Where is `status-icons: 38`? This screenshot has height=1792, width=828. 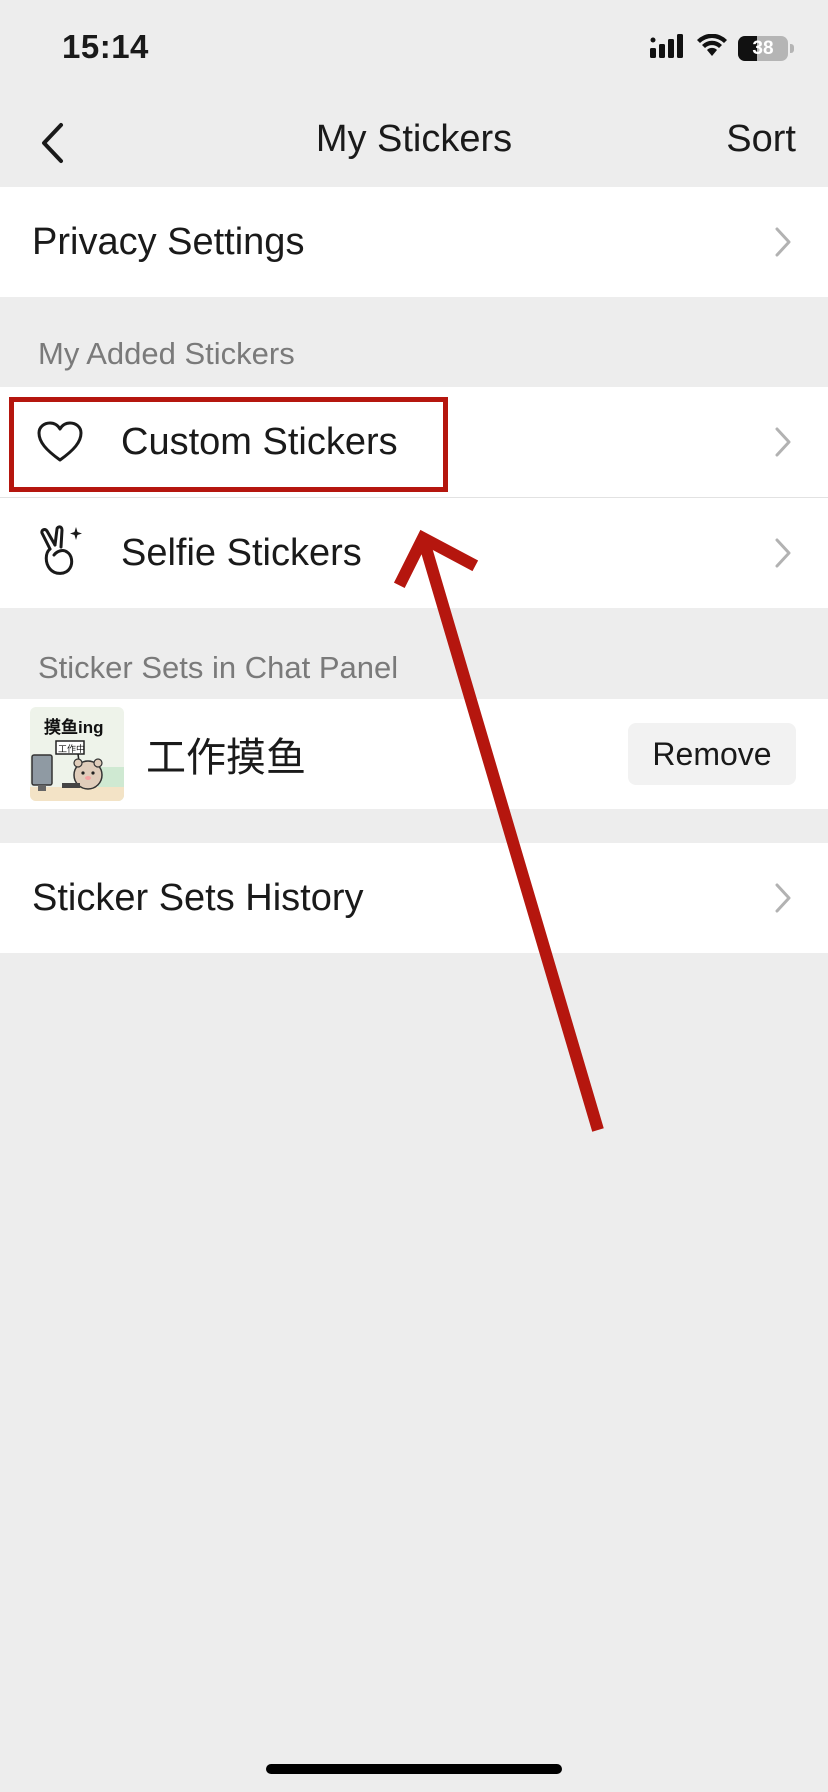 status-icons: 38 is located at coordinates (722, 48).